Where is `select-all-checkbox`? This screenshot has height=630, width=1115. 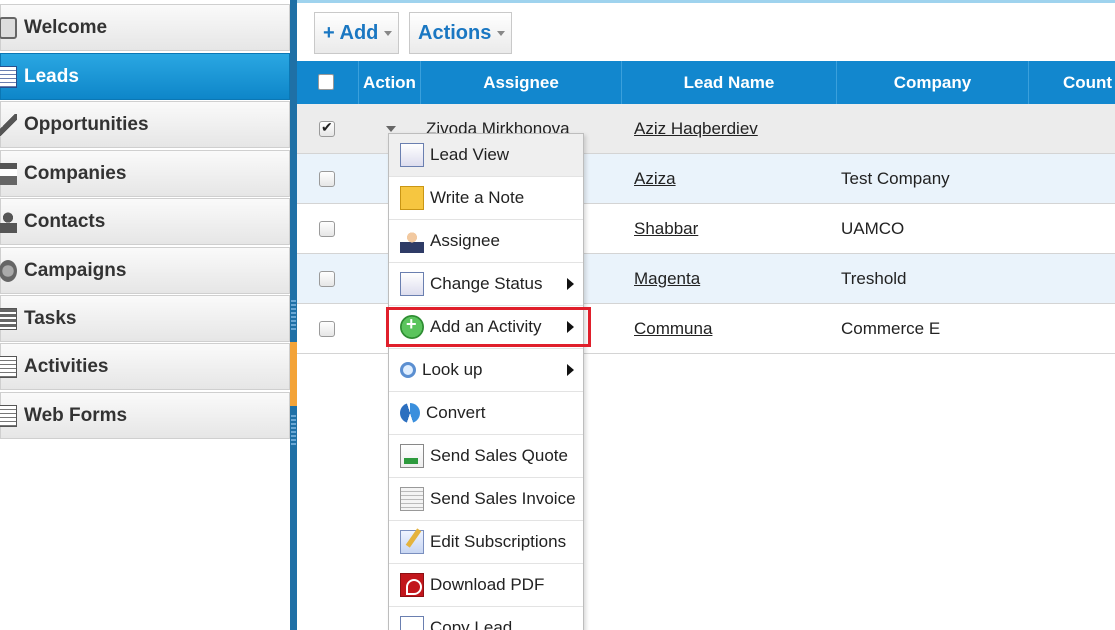 select-all-checkbox is located at coordinates (326, 82).